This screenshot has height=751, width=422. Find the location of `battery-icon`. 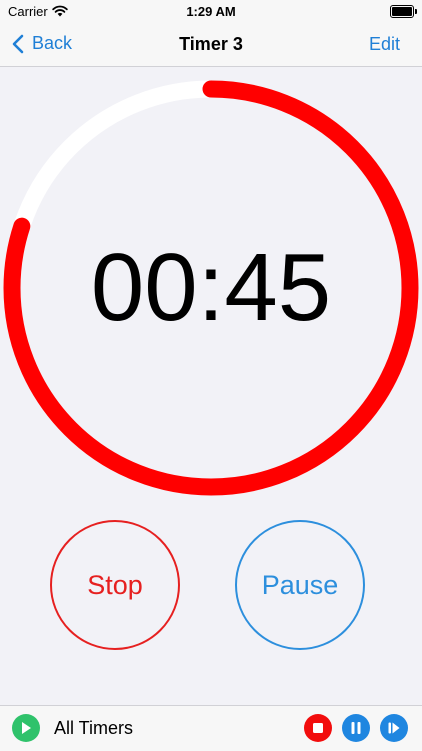

battery-icon is located at coordinates (403, 11).